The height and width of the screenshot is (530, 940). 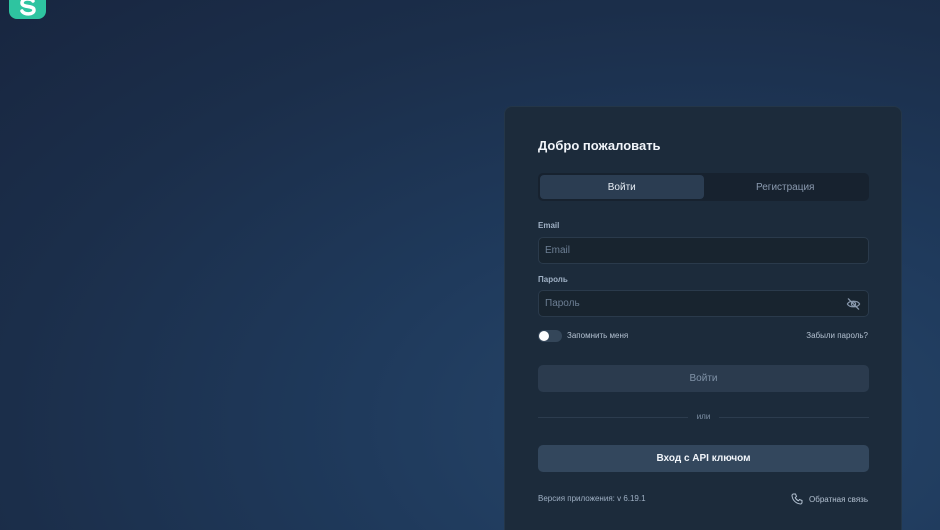 I want to click on email-field-wrap, so click(x=703, y=250).